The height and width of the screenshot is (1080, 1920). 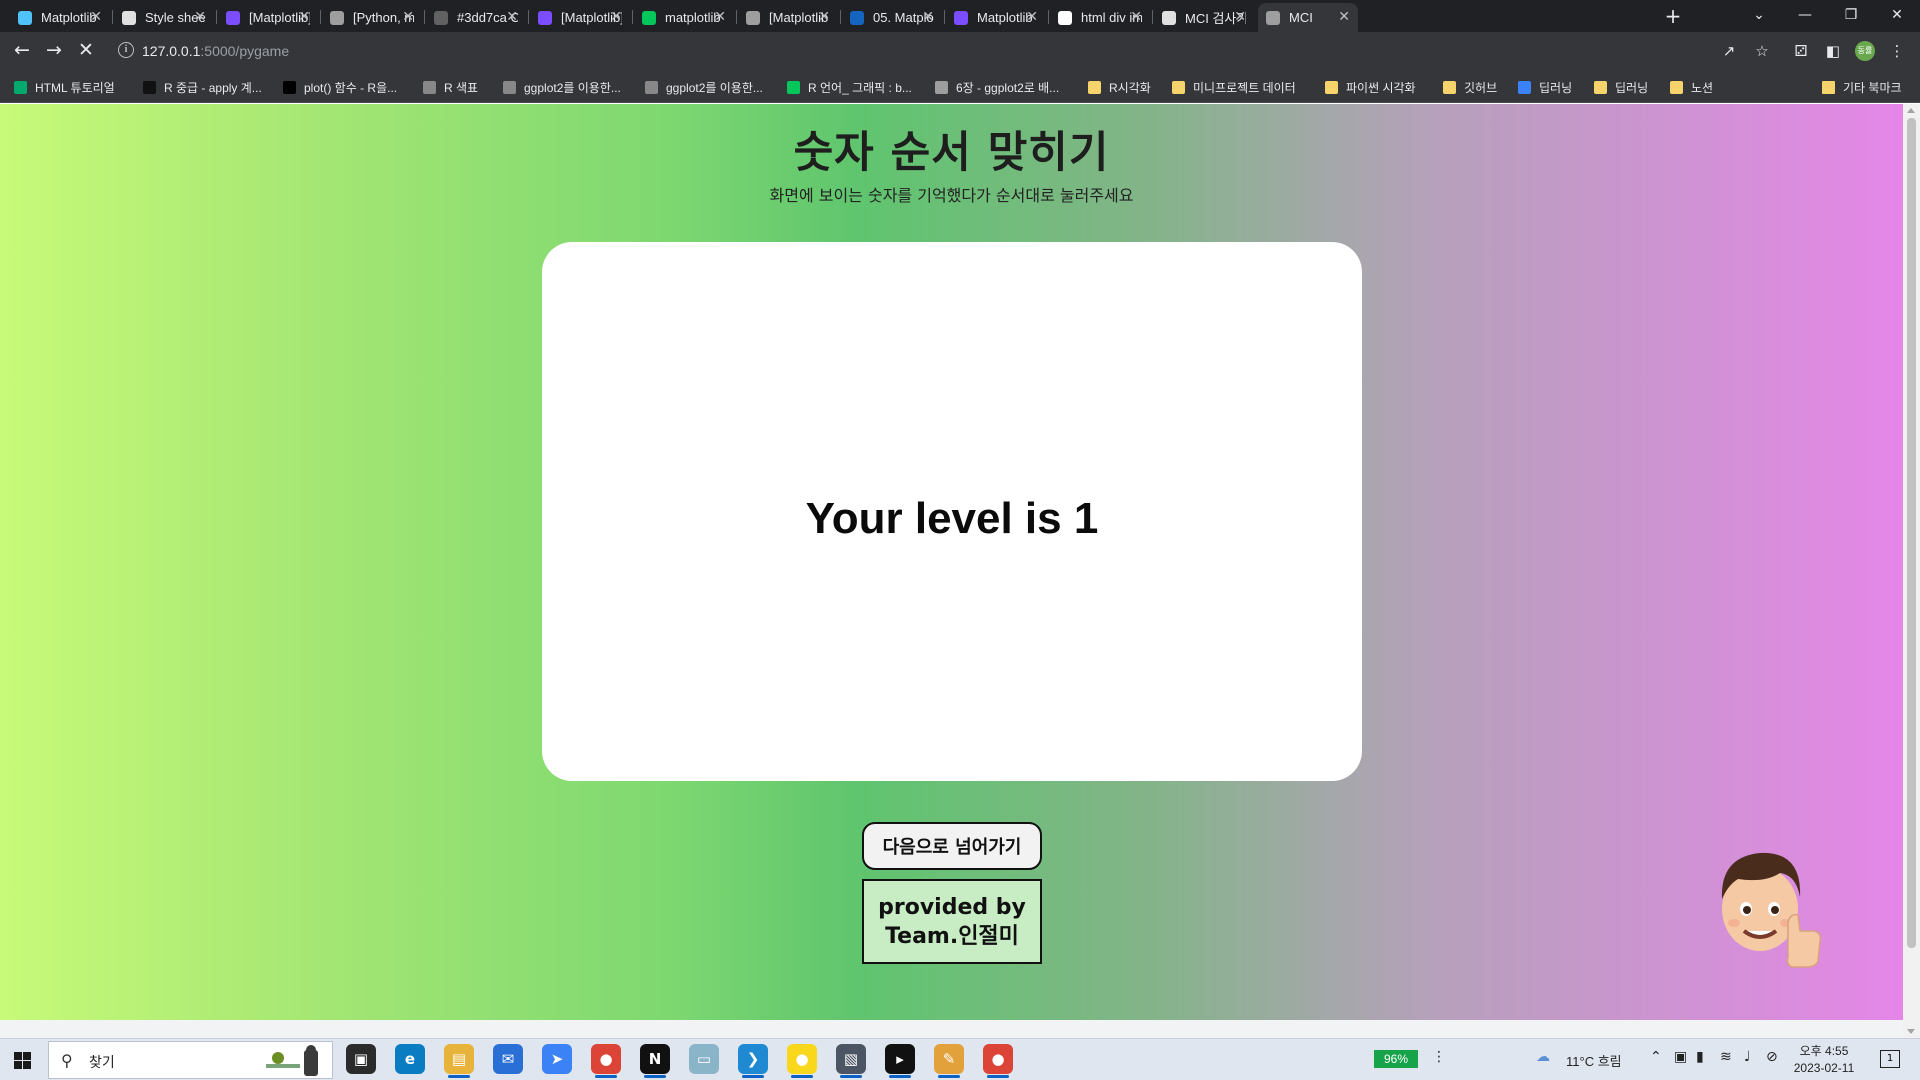 I want to click on tray-app-icon: ▣, so click(x=1680, y=1057).